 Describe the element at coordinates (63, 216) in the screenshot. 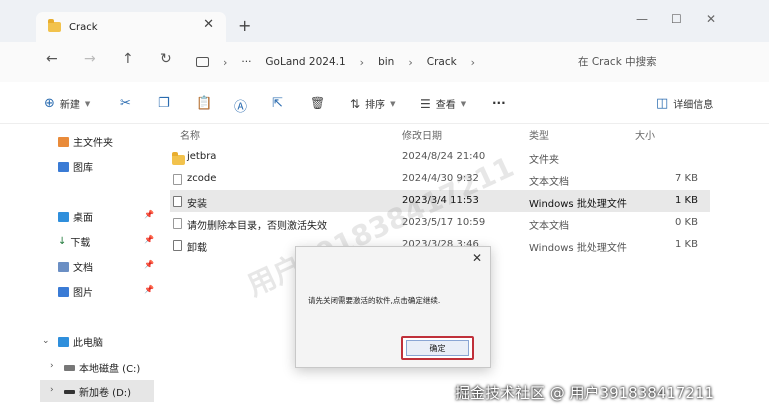

I see `desktop-icon` at that location.